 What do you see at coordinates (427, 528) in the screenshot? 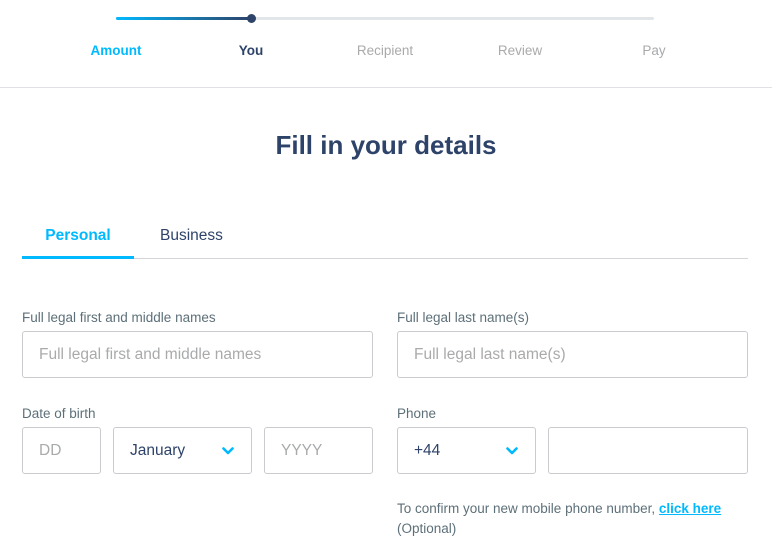
I see `helper-optional: (Optional)` at bounding box center [427, 528].